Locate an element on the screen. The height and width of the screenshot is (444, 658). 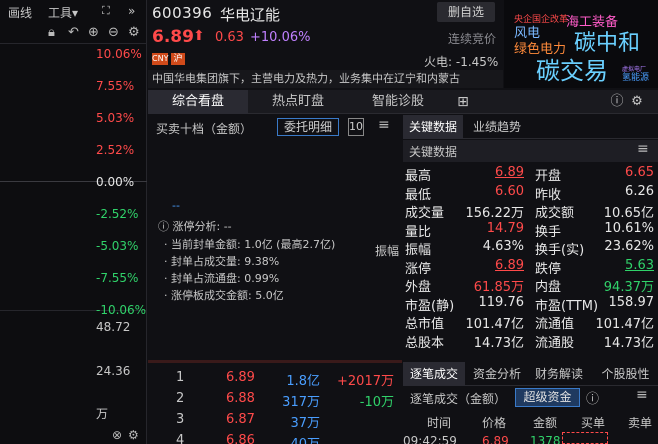
key-data-value: 119.76 is located at coordinates (501, 302).